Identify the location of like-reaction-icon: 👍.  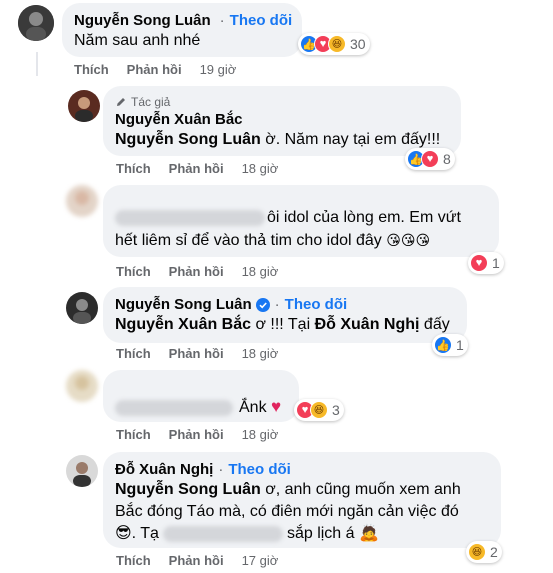
(443, 345).